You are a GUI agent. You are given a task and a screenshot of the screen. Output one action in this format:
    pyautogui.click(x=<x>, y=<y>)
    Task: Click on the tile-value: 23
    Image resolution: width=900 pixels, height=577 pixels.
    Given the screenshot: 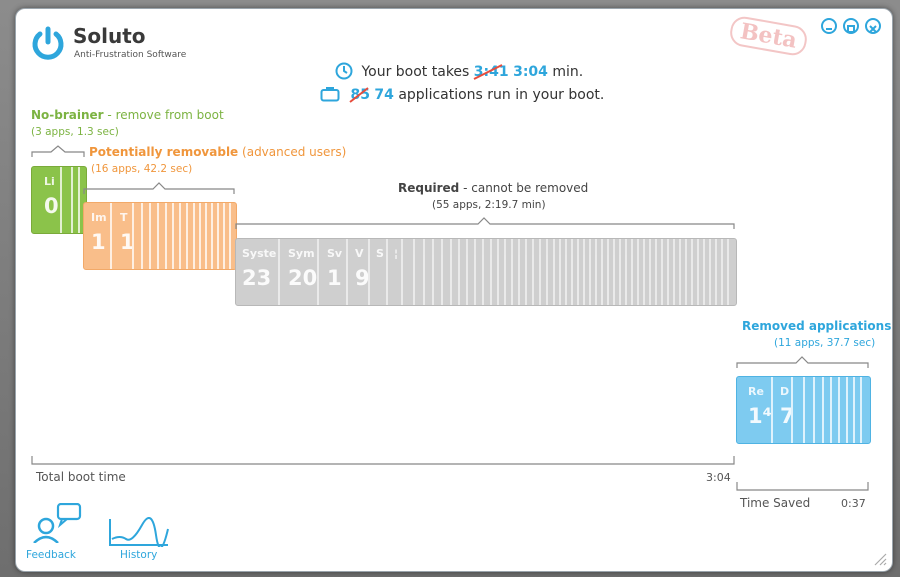 What is the action you would take?
    pyautogui.click(x=257, y=278)
    